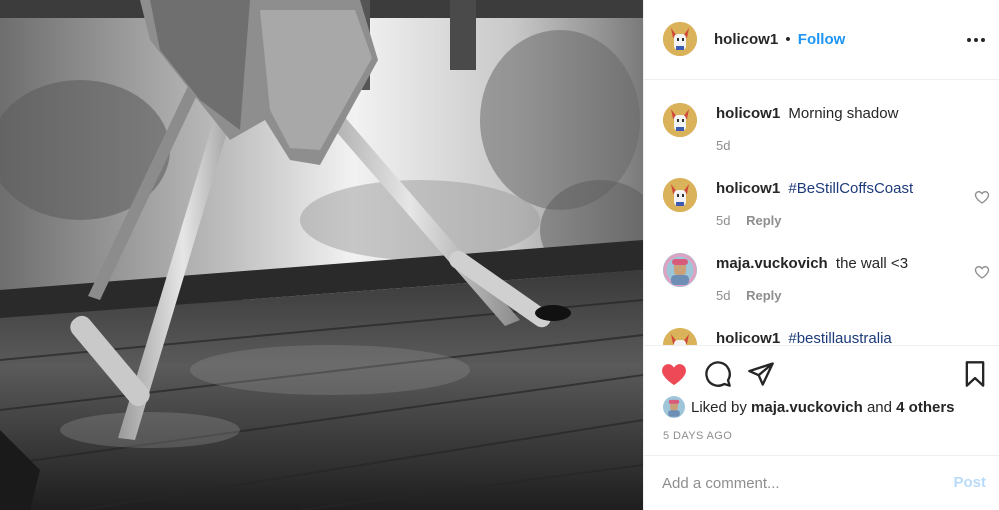 The width and height of the screenshot is (999, 510). I want to click on comment-body: Morning shadow, so click(843, 113).